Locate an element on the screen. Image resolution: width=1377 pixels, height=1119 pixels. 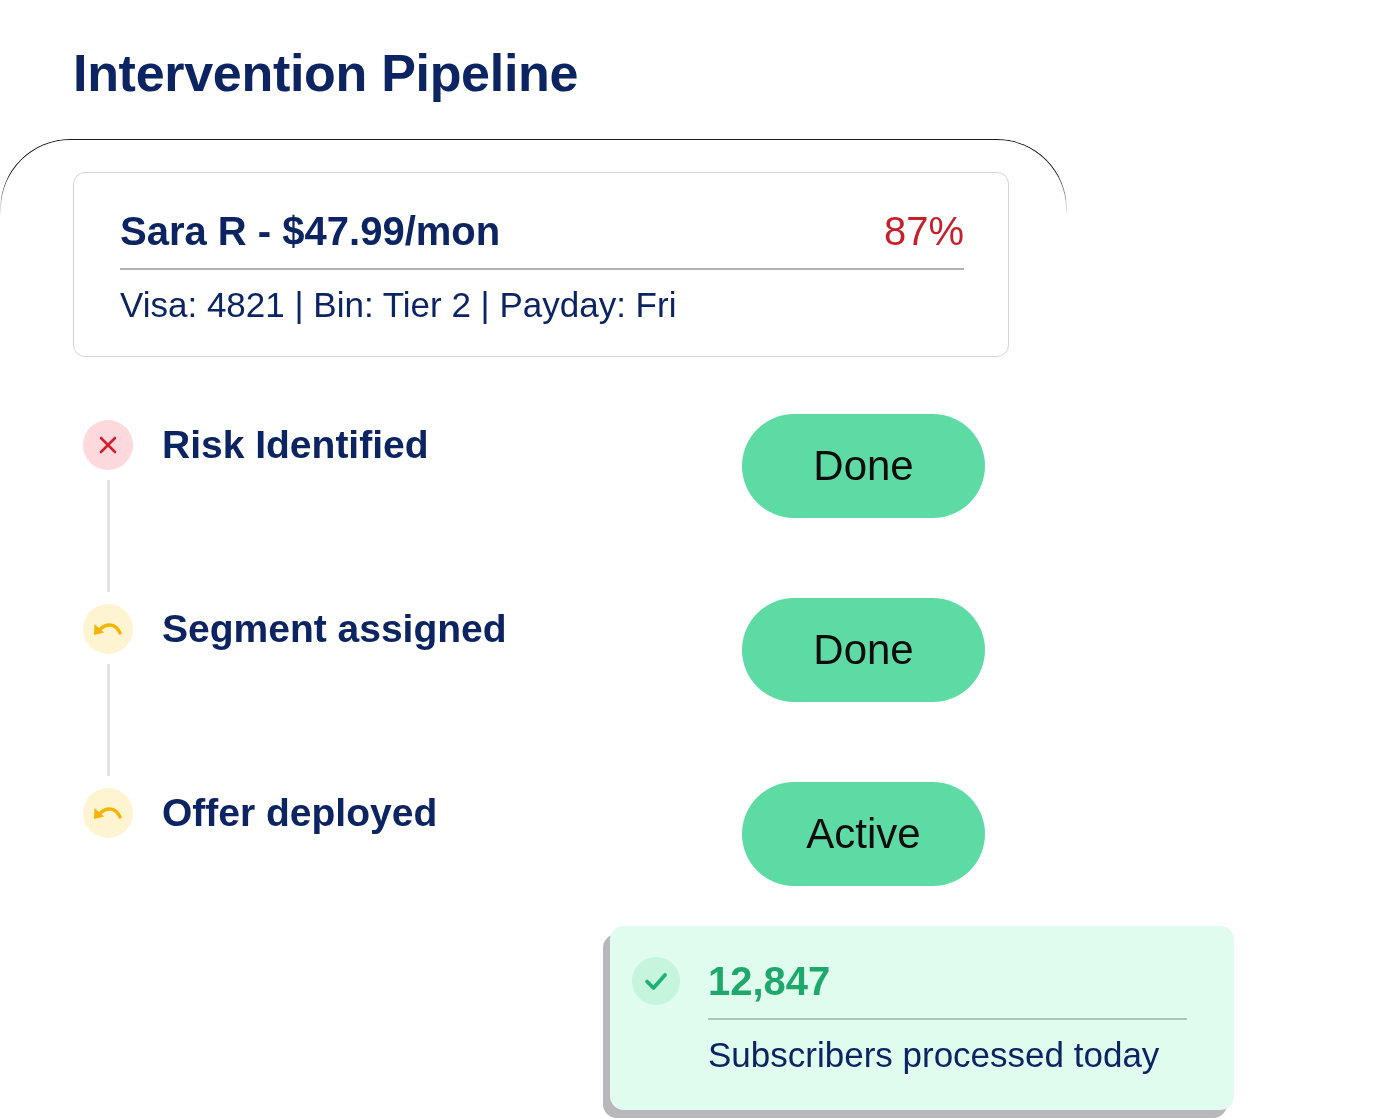
customer-name: Sara R - $47.99/mon is located at coordinates (310, 231).